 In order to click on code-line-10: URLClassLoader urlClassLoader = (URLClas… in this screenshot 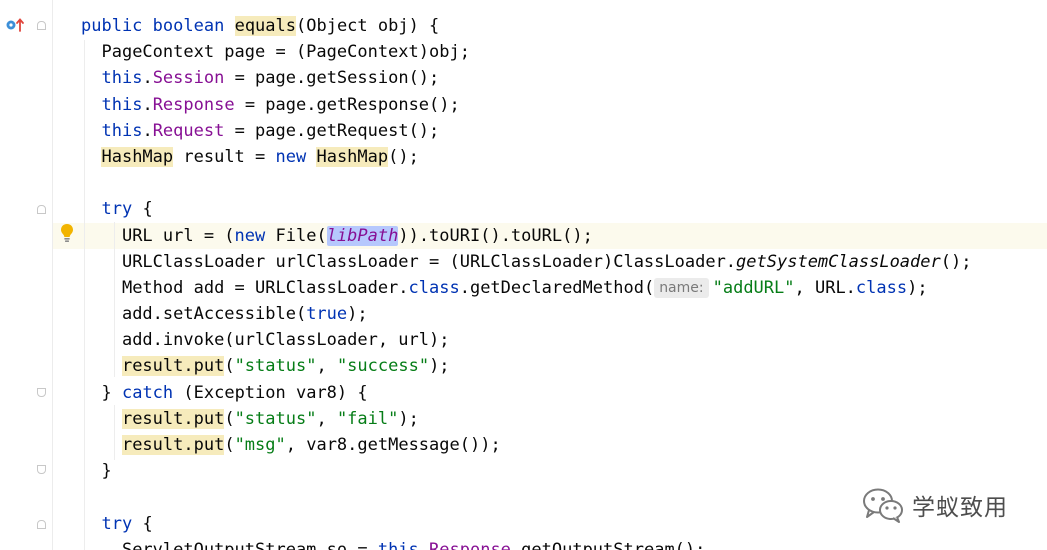, I will do `click(526, 262)`.